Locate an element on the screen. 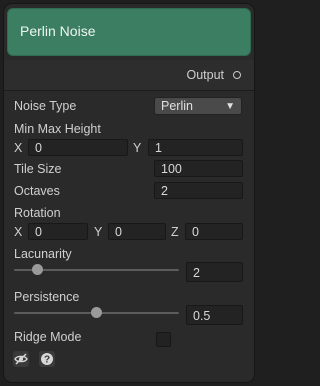 Image resolution: width=320 pixels, height=386 pixels. preview-toggle-button is located at coordinates (21, 359).